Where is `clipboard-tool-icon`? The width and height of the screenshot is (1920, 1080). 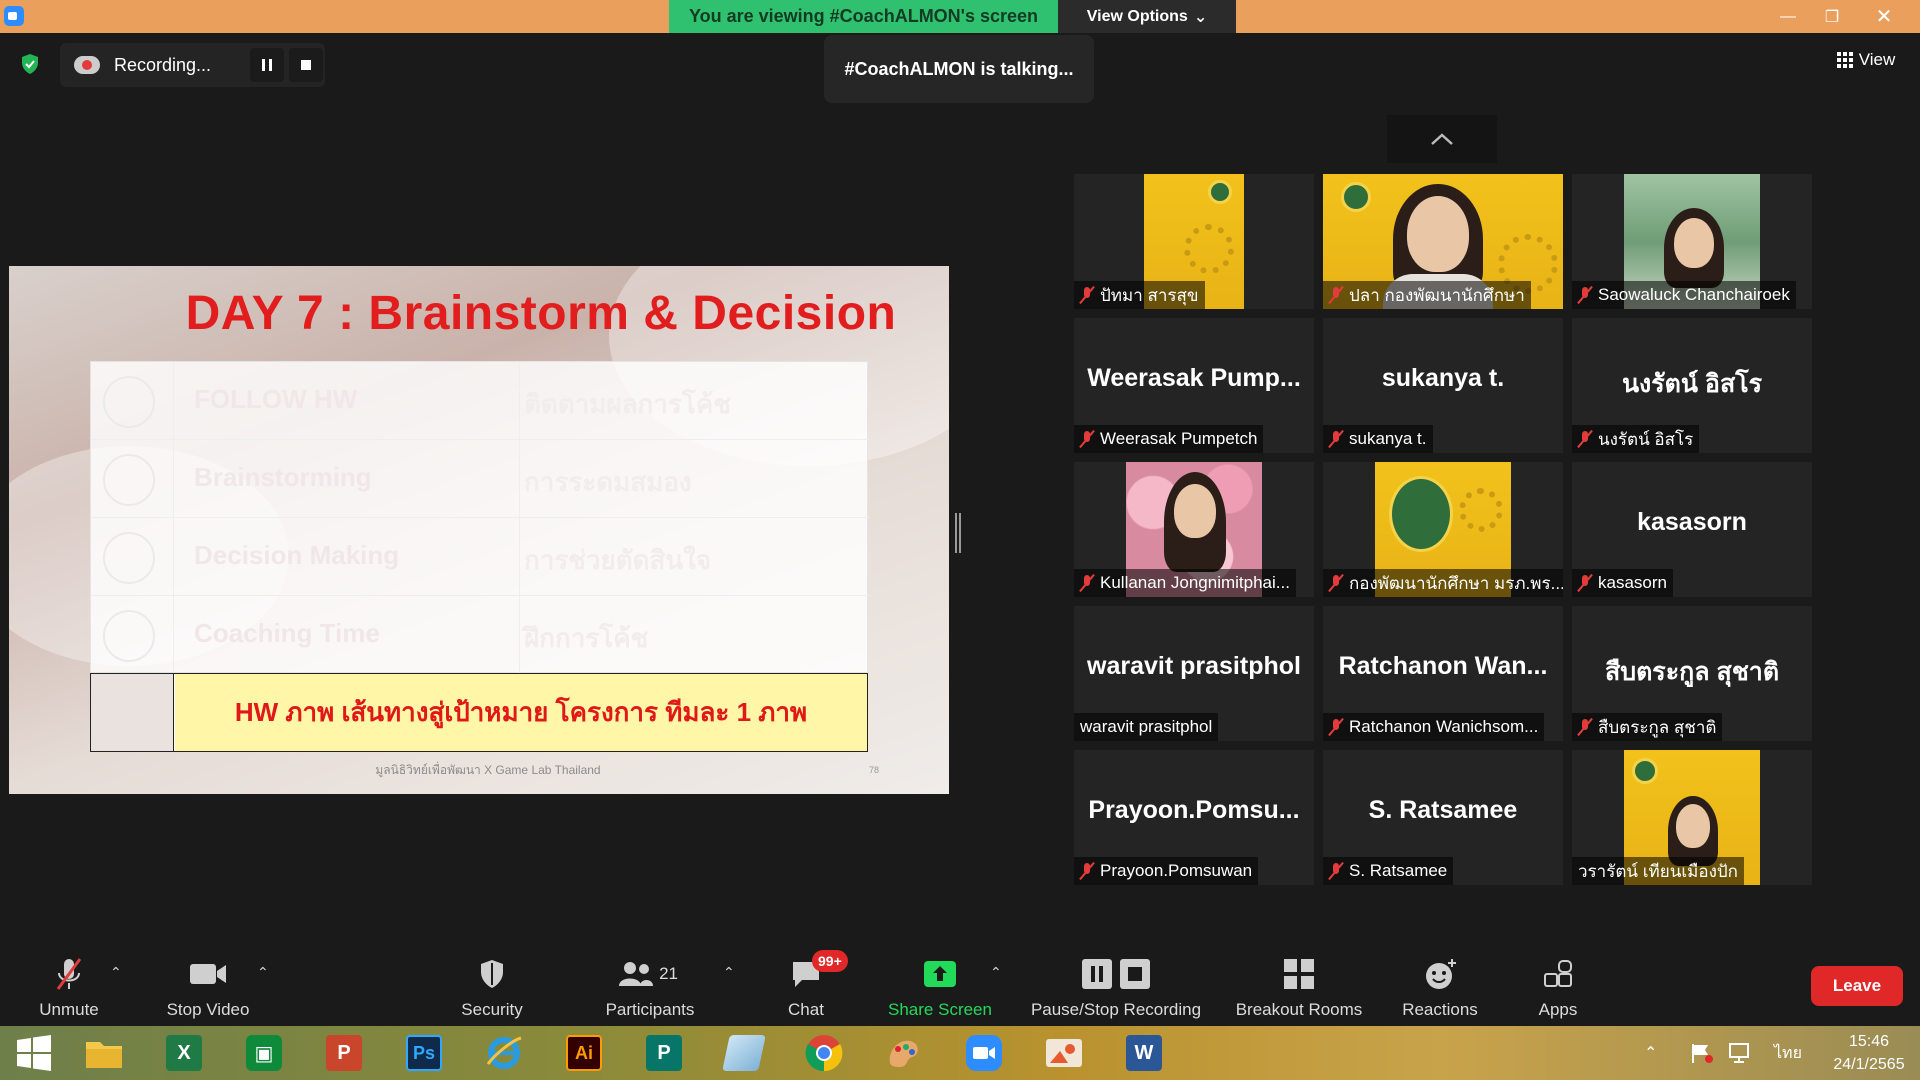
clipboard-tool-icon is located at coordinates (744, 1053).